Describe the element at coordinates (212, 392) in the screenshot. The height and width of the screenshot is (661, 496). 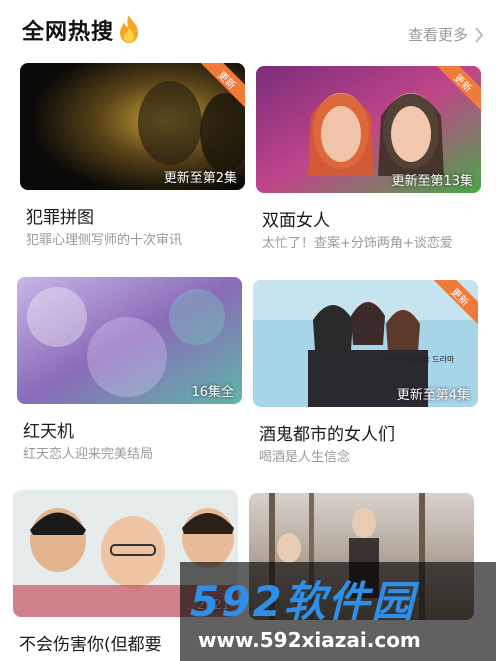
I see `episode-badge: 16集全` at that location.